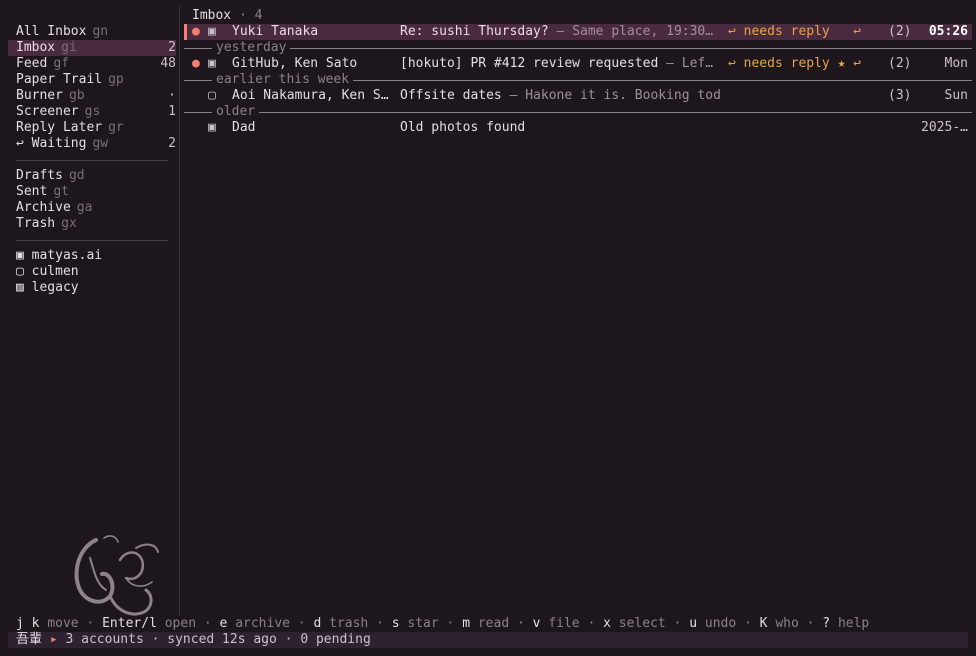 The image size is (976, 656). I want to click on unread-count: ·, so click(172, 95).